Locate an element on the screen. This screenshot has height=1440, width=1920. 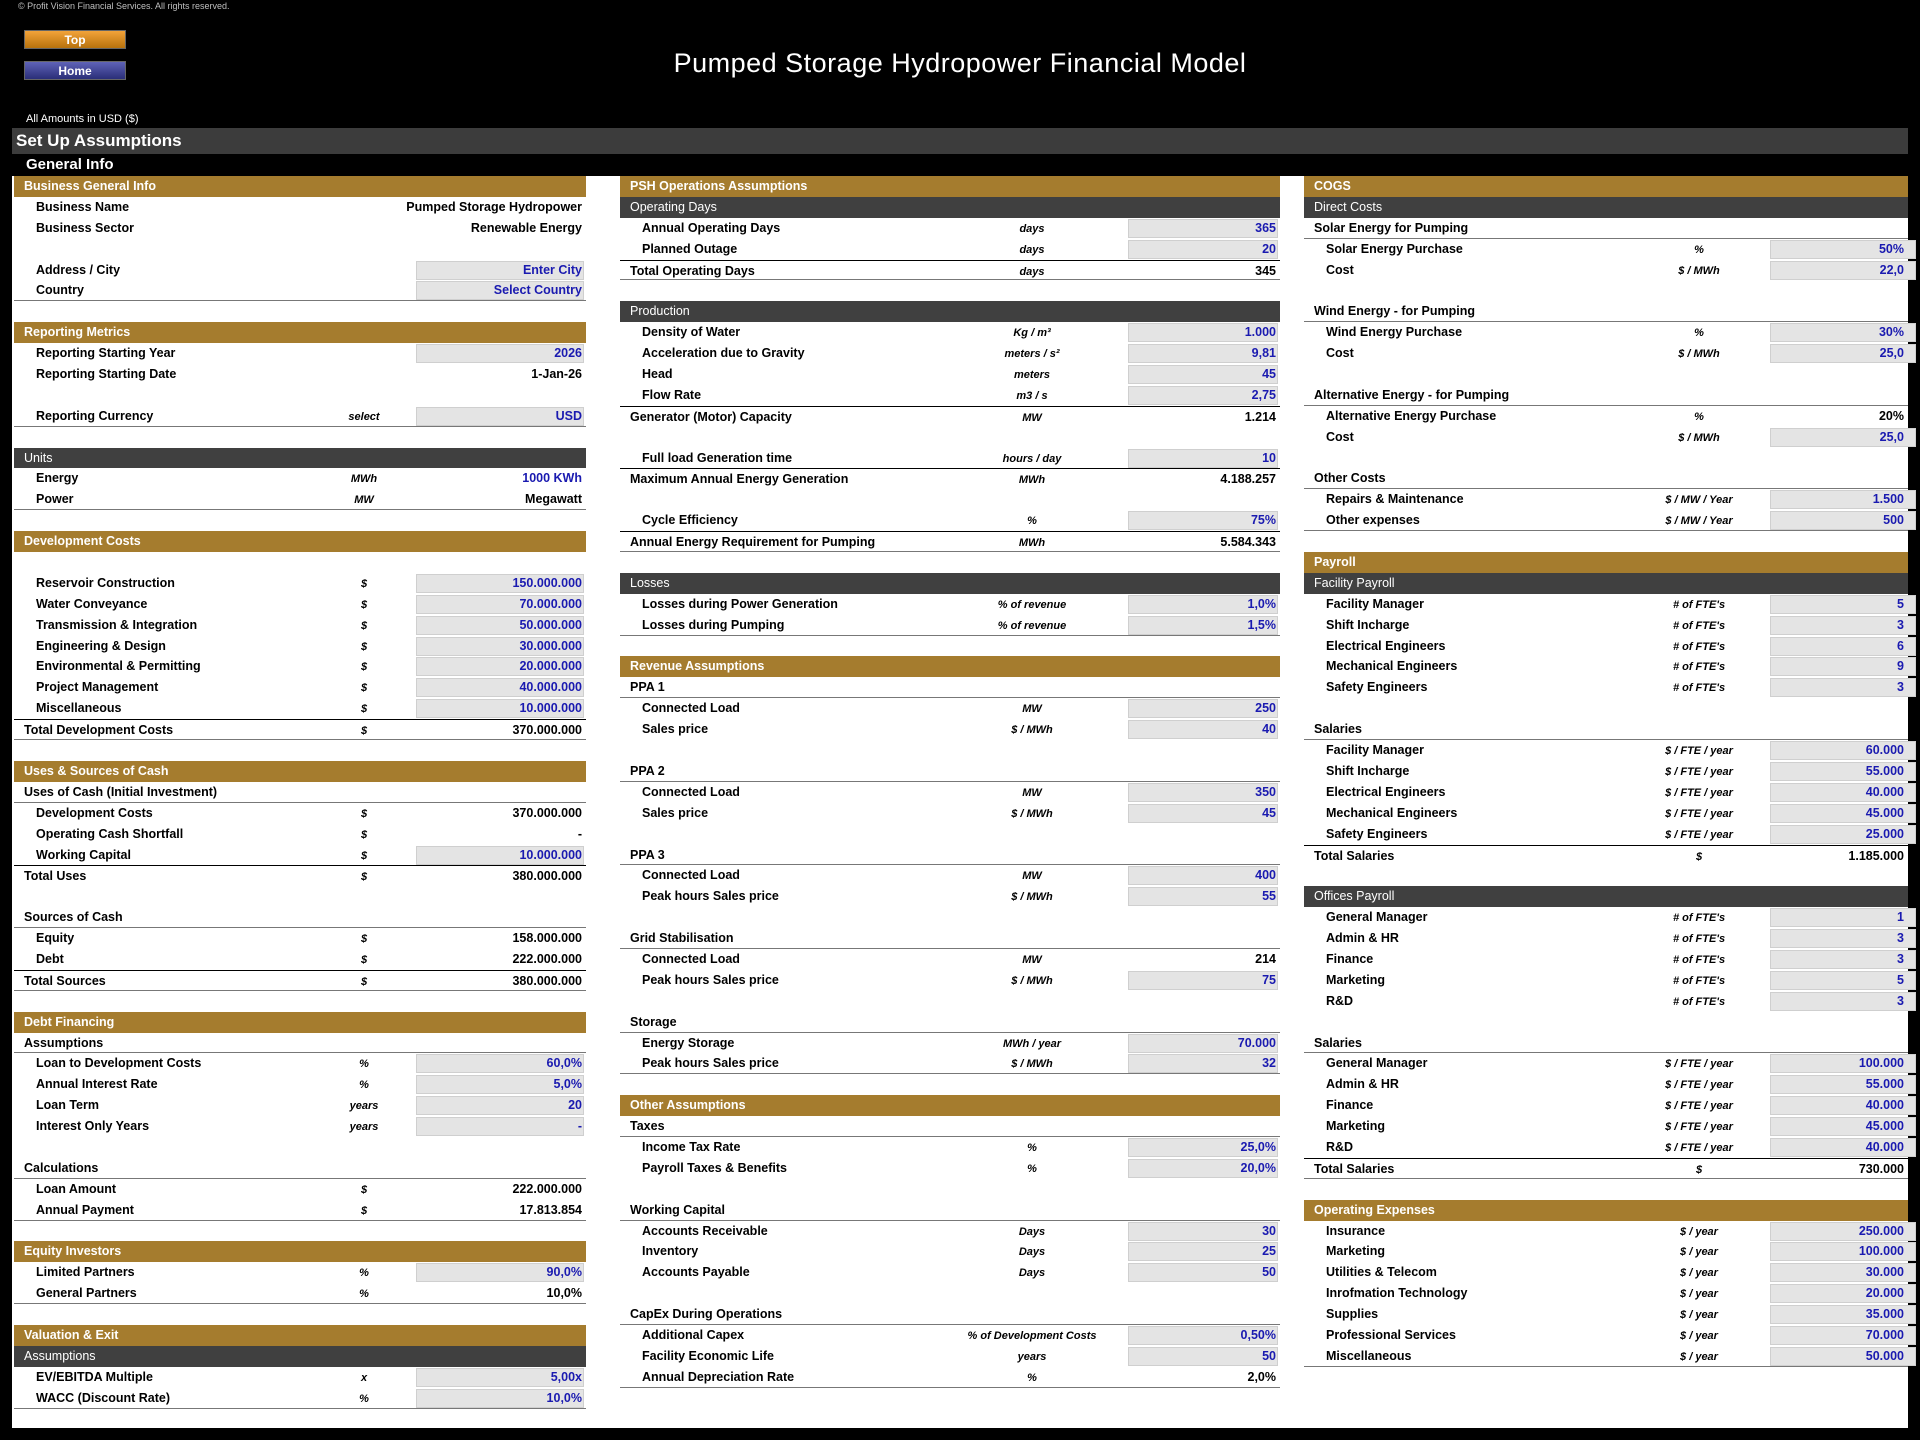
input-value: 1,0% is located at coordinates (1262, 604).